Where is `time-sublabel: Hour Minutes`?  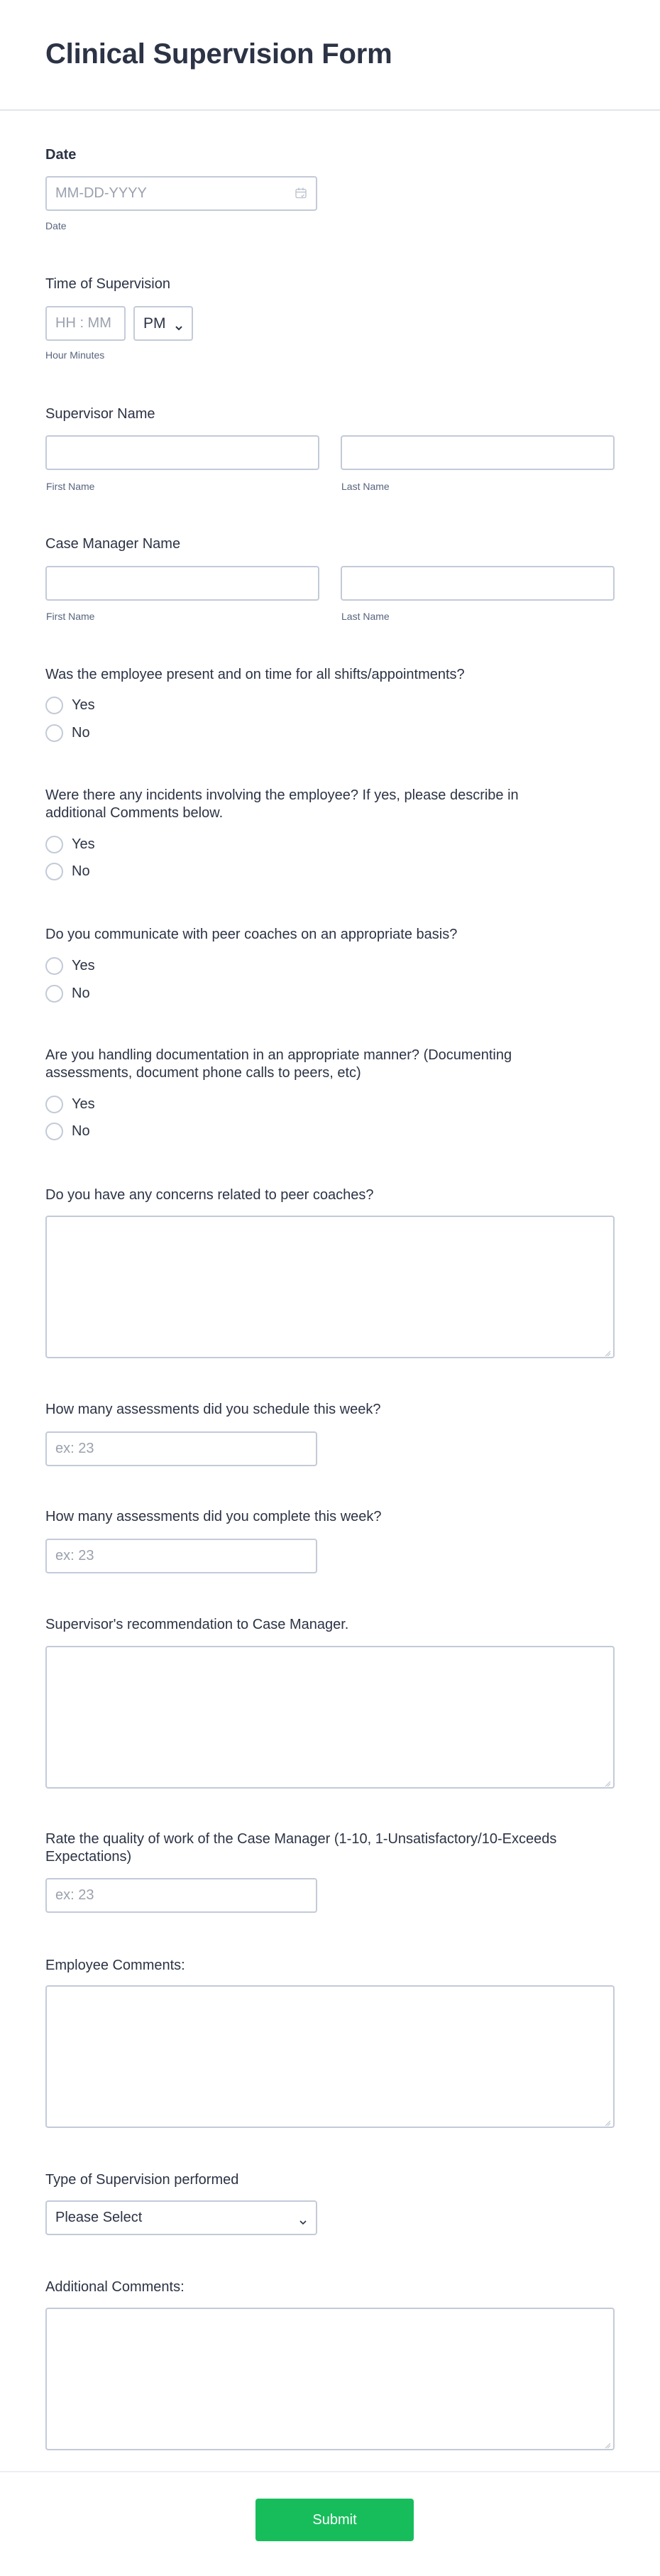 time-sublabel: Hour Minutes is located at coordinates (75, 355).